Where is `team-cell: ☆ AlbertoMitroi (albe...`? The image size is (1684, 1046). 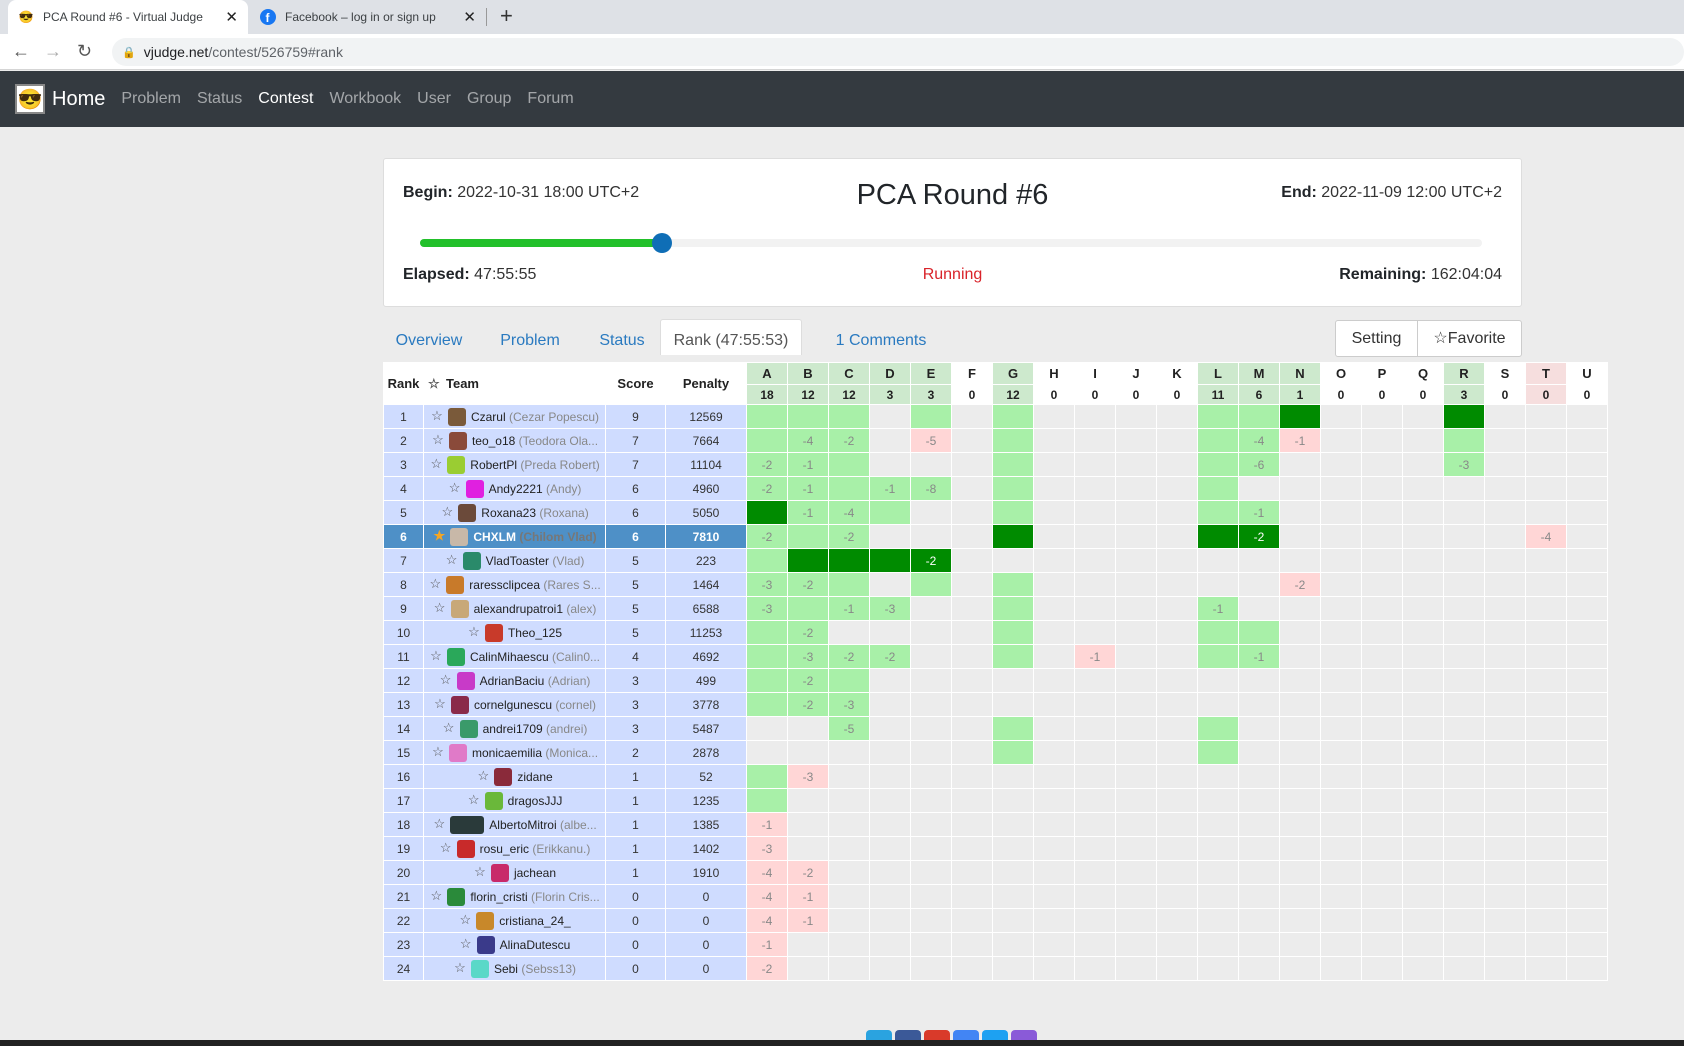
team-cell: ☆ AlbertoMitroi (albe... is located at coordinates (514, 824).